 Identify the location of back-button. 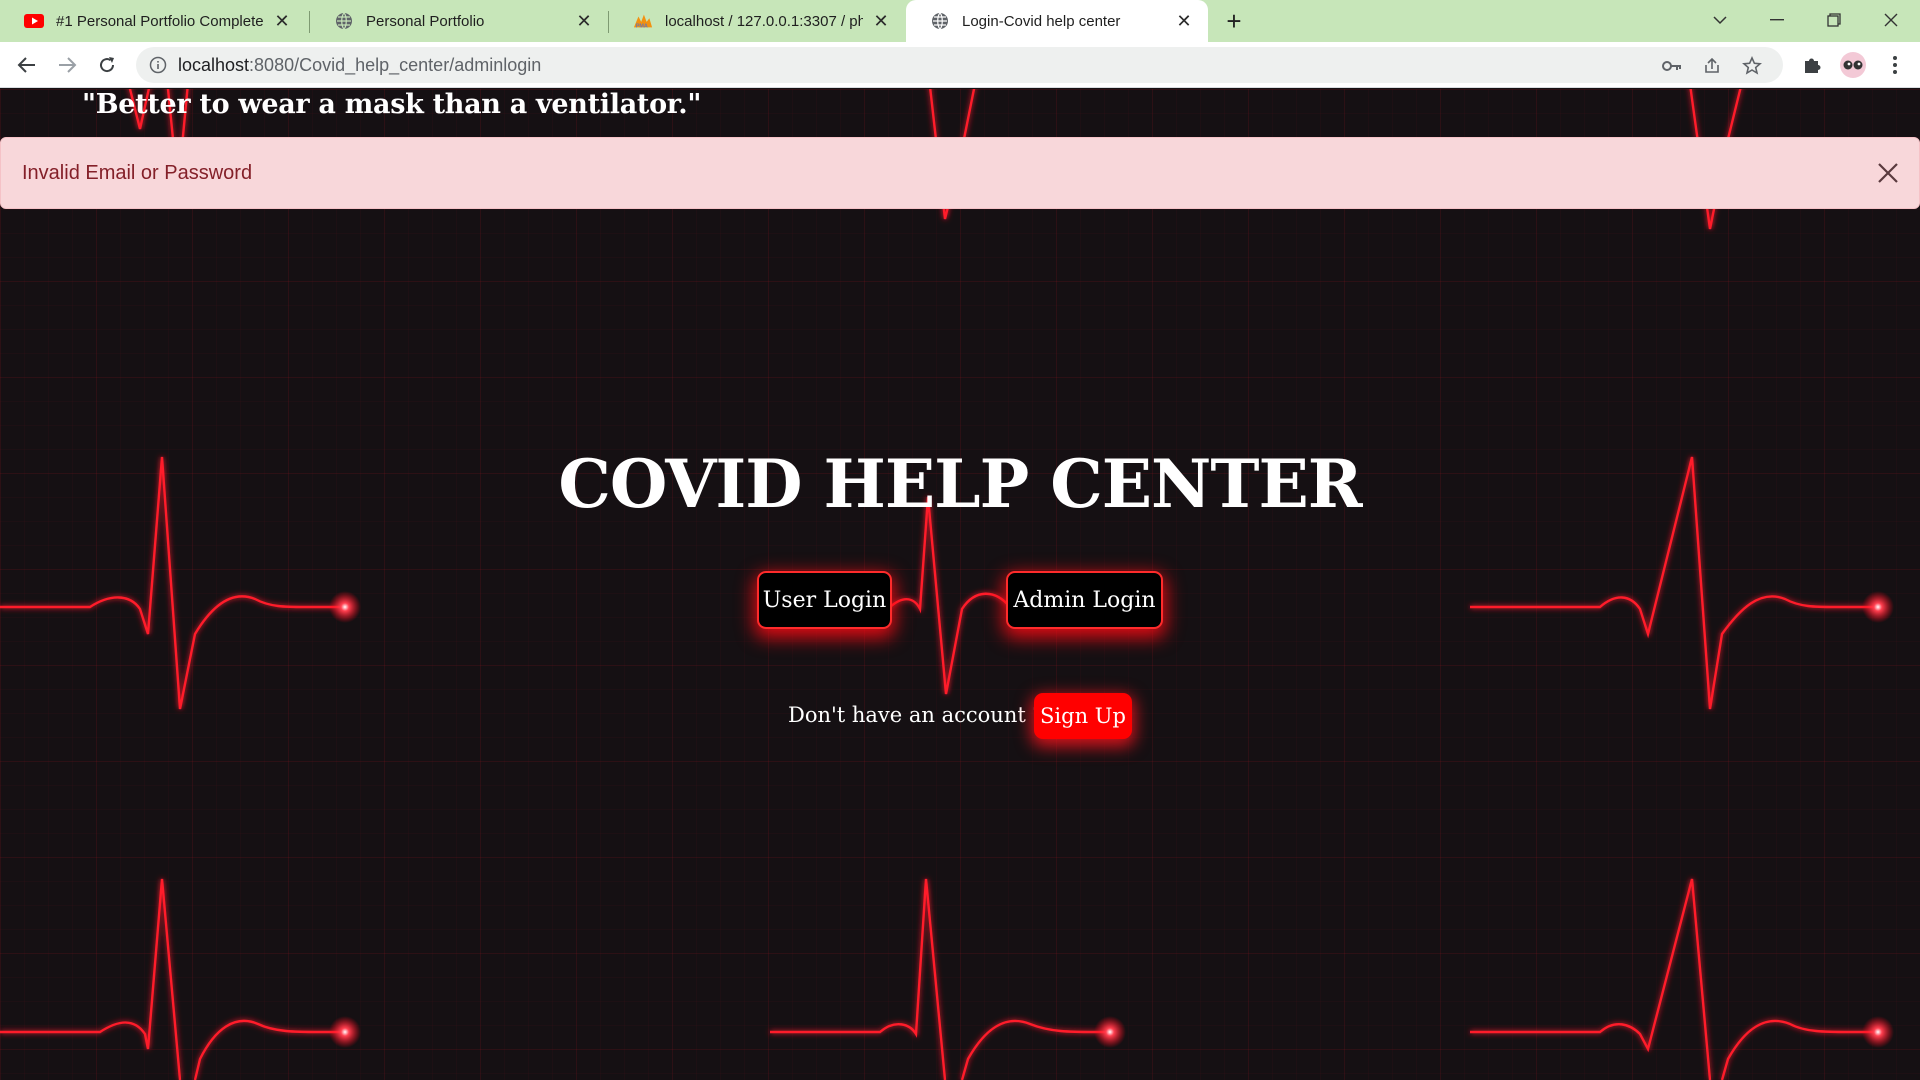
(27, 65).